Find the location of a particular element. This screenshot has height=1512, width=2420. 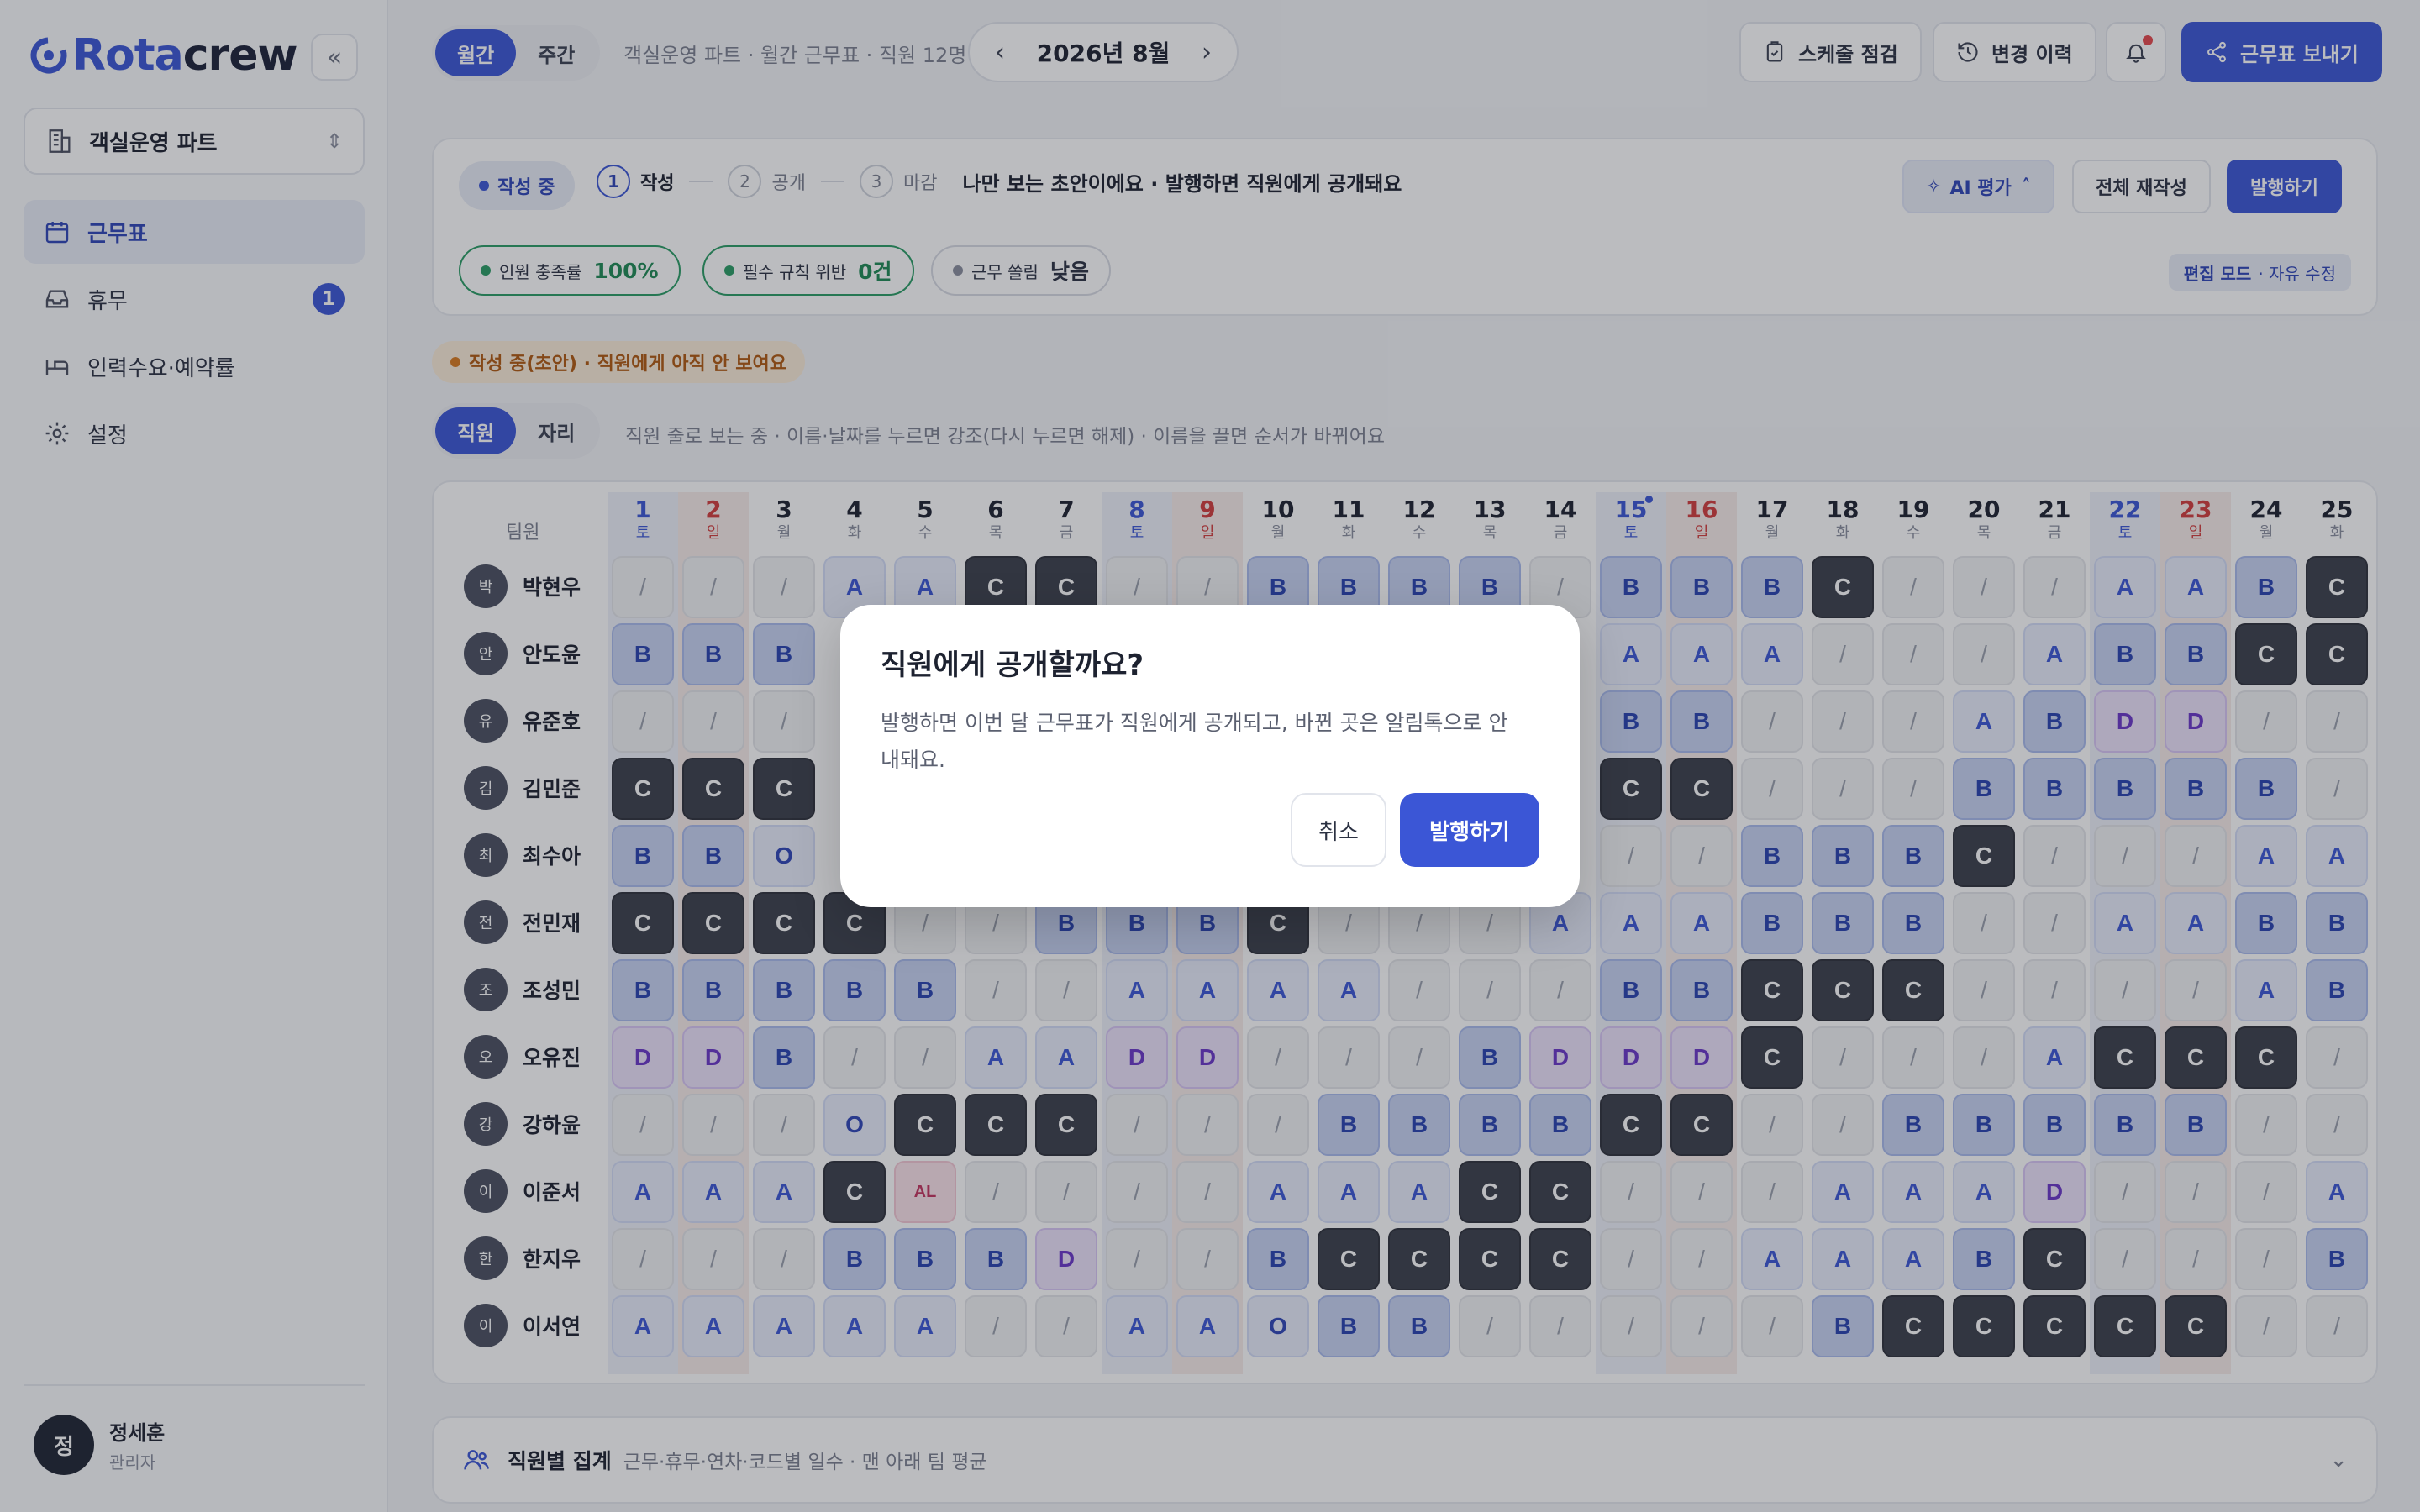

confirm-publish-button: 발행하기 is located at coordinates (1469, 830).